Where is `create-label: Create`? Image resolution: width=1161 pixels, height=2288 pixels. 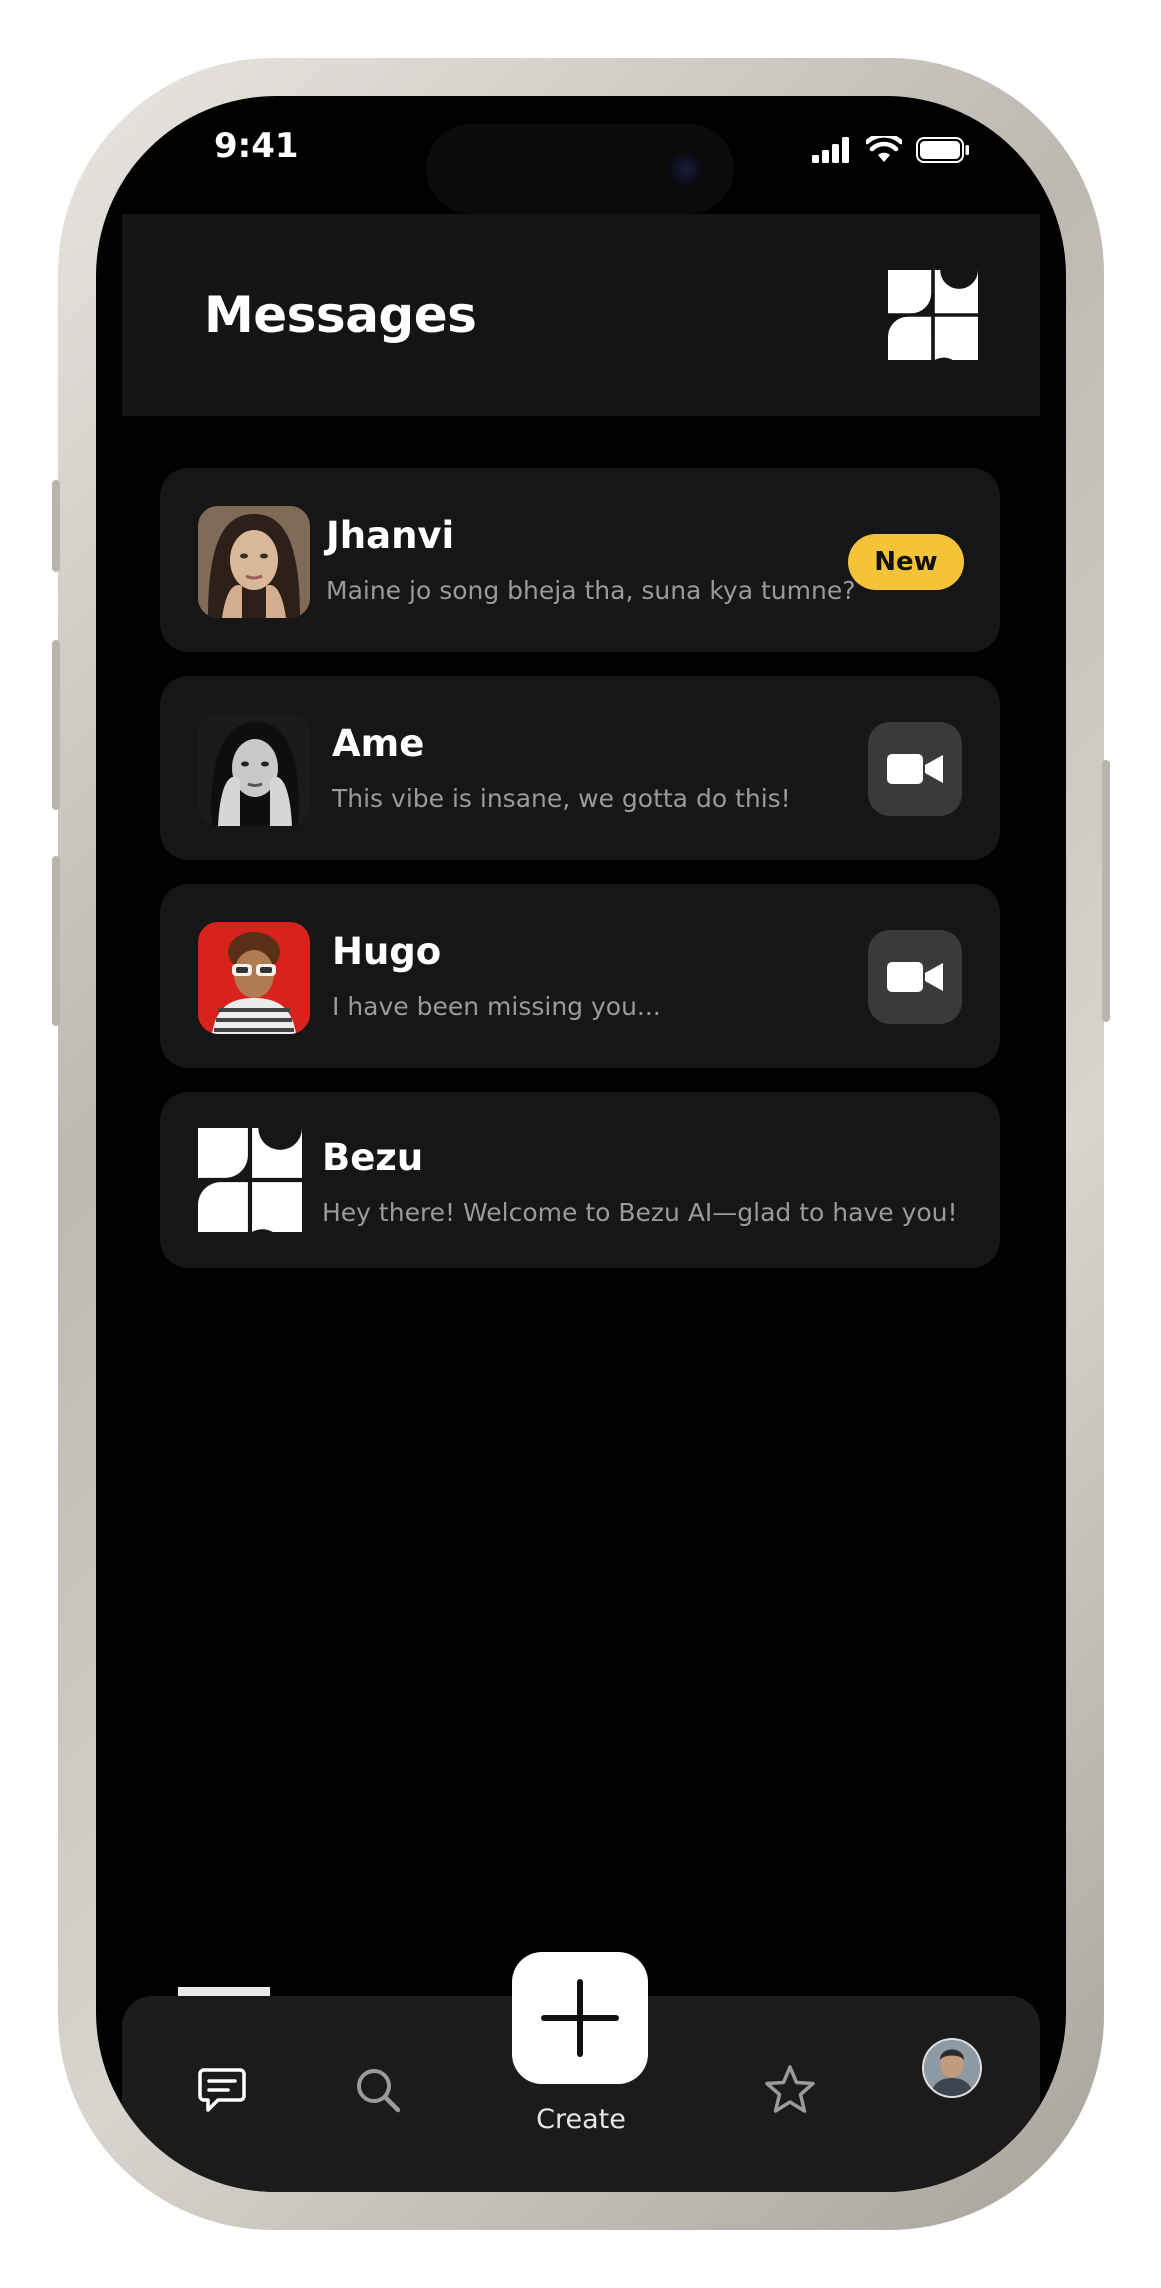
create-label: Create is located at coordinates (581, 2119).